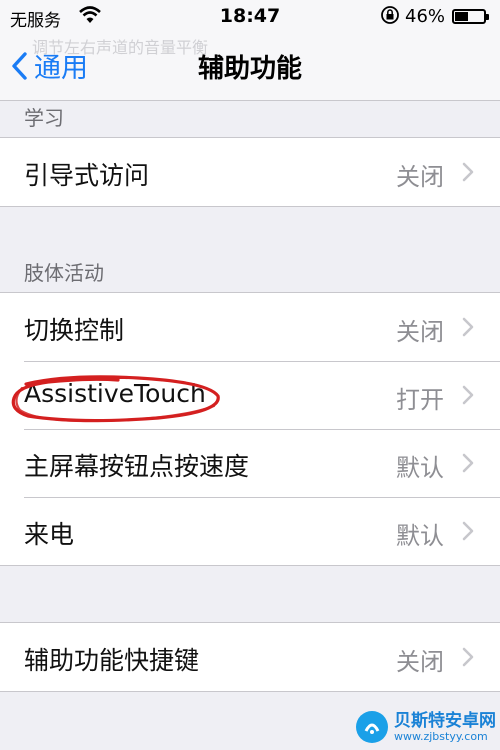 This screenshot has height=750, width=500. I want to click on back-button: 通用, so click(49, 65).